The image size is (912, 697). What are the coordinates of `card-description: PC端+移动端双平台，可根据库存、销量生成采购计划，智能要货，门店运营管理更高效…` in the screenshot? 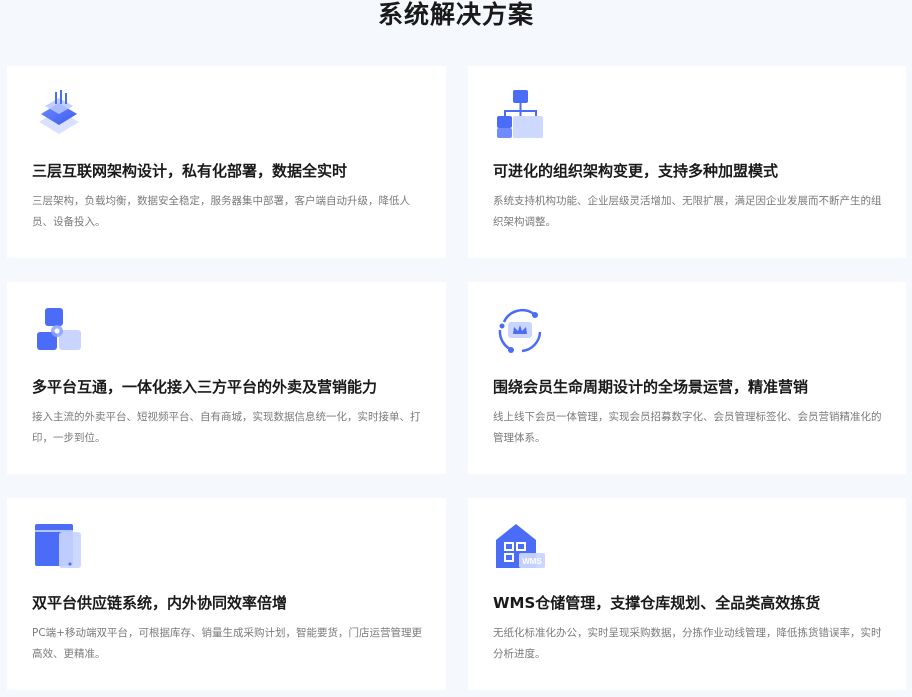 It's located at (227, 643).